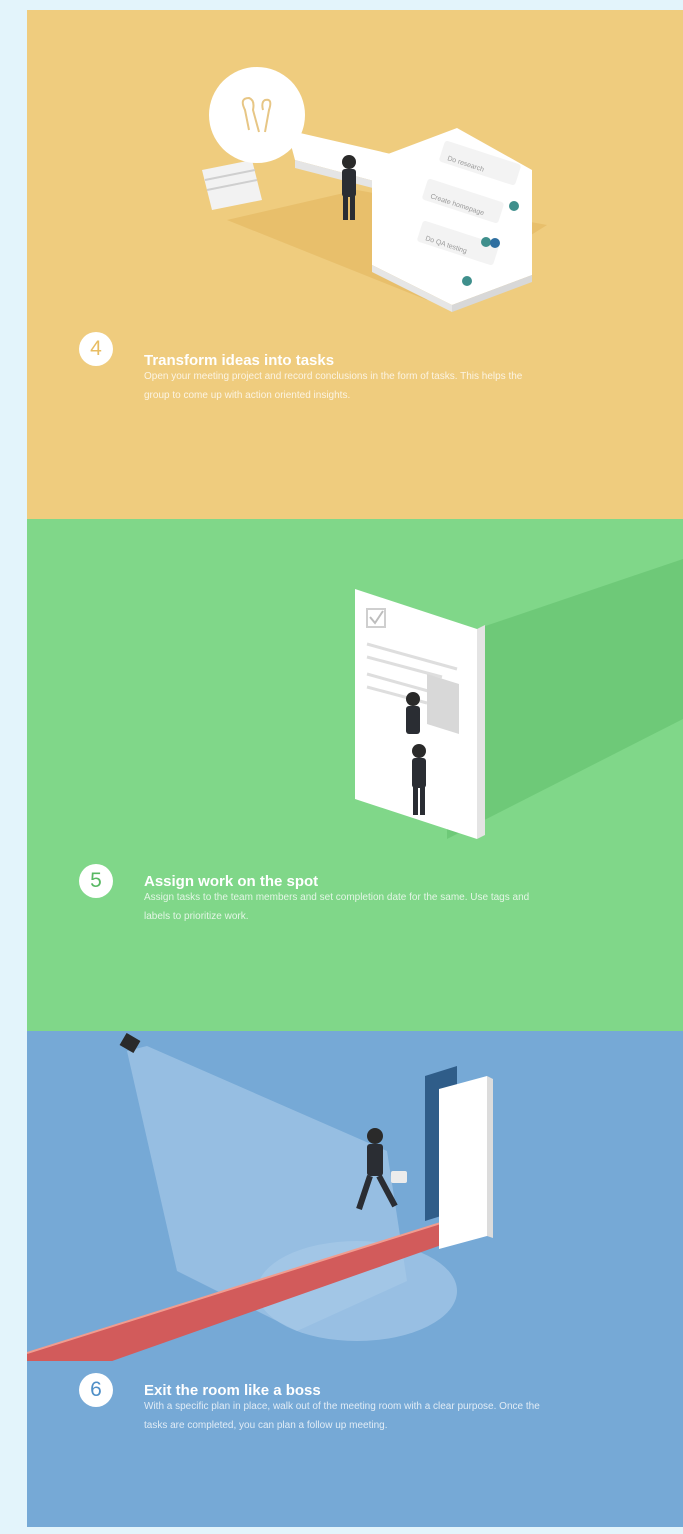  What do you see at coordinates (96, 349) in the screenshot?
I see `step-number: 4` at bounding box center [96, 349].